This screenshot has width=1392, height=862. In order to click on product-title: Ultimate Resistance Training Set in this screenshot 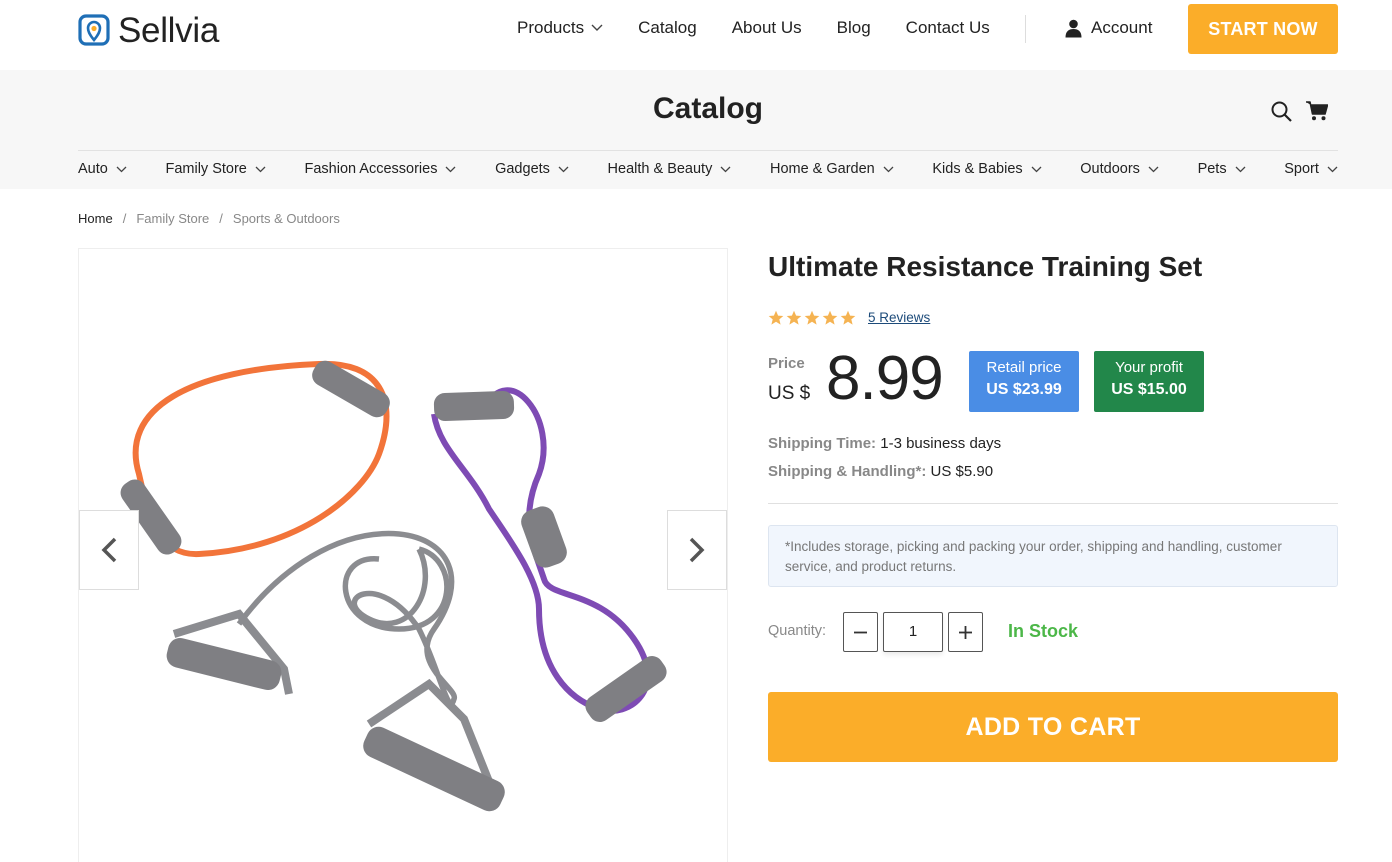, I will do `click(985, 266)`.